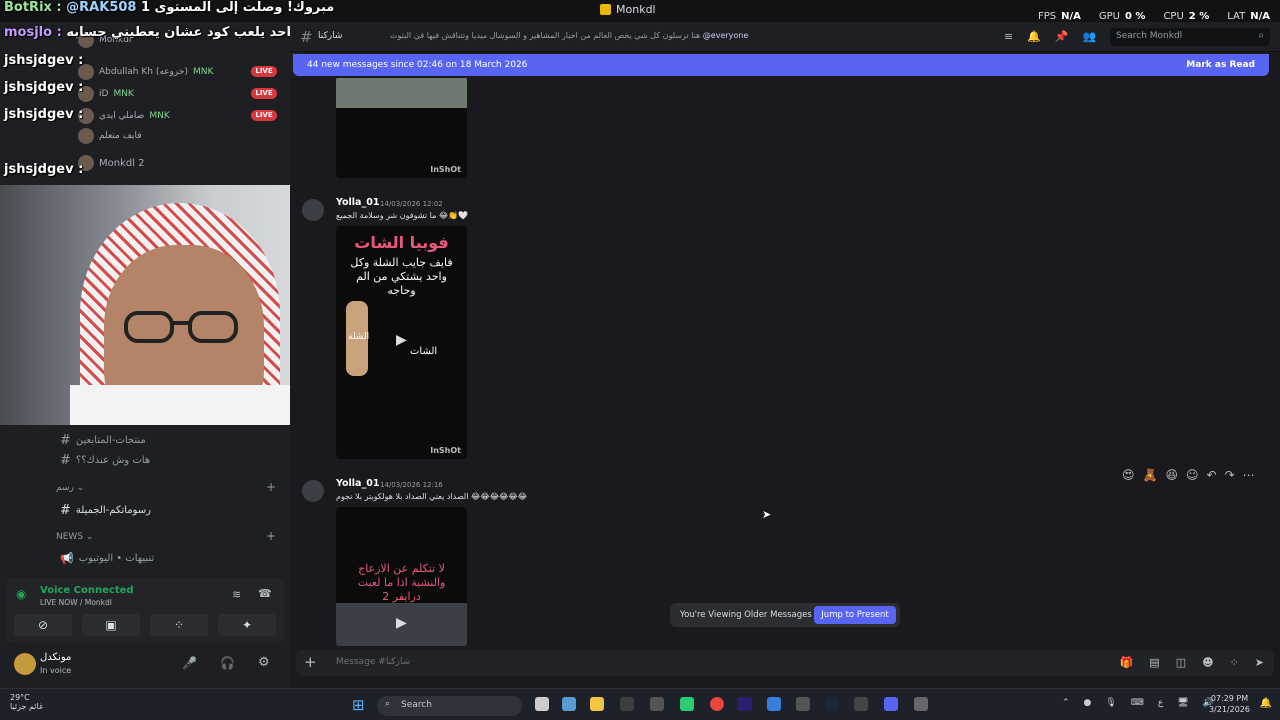 This screenshot has height=720, width=1280. What do you see at coordinates (1230, 475) in the screenshot?
I see `forward-icon: ↷` at bounding box center [1230, 475].